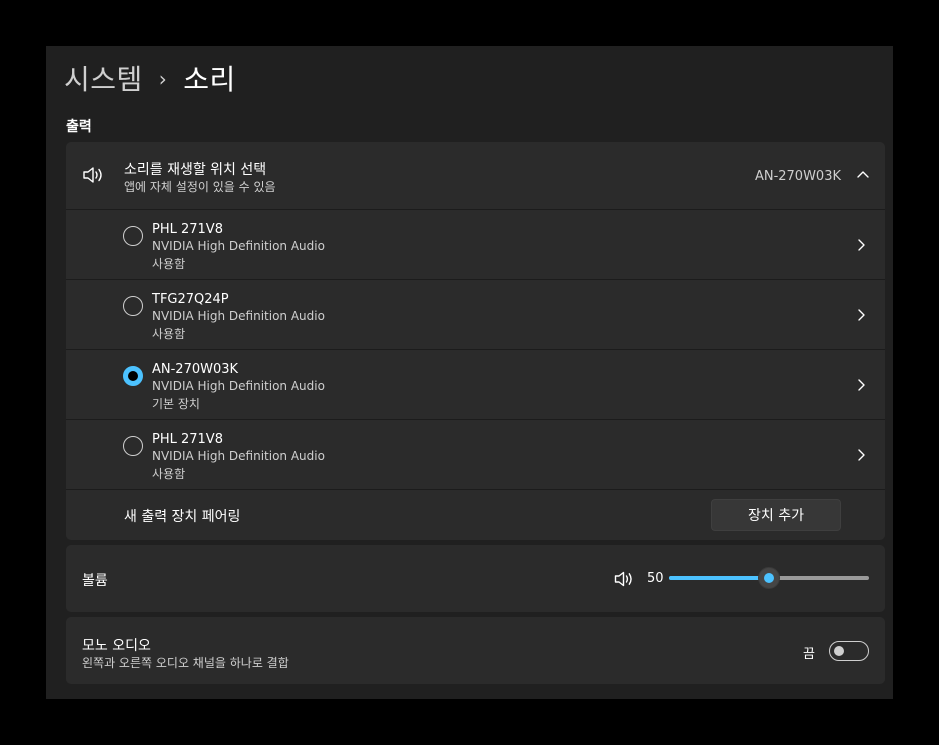 This screenshot has width=939, height=745. I want to click on volume-card: 볼륨 50, so click(475, 578).